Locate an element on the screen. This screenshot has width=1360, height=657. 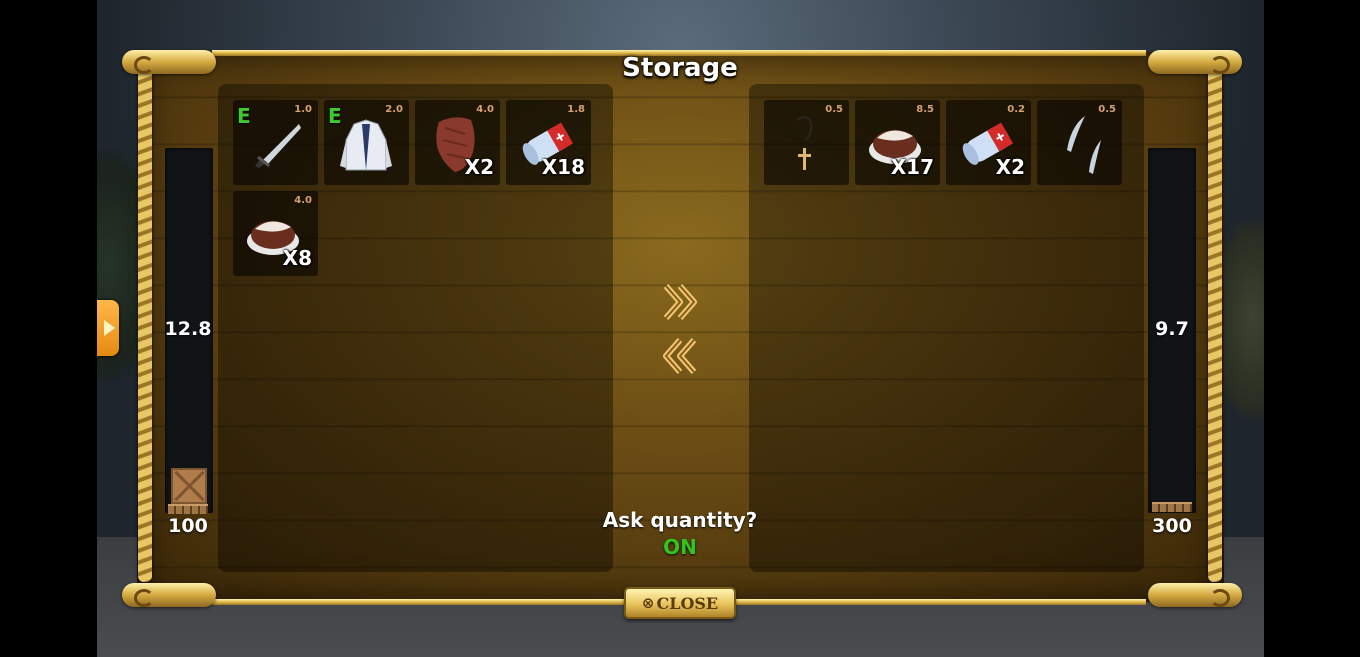
move-to-player-button is located at coordinates (680, 356).